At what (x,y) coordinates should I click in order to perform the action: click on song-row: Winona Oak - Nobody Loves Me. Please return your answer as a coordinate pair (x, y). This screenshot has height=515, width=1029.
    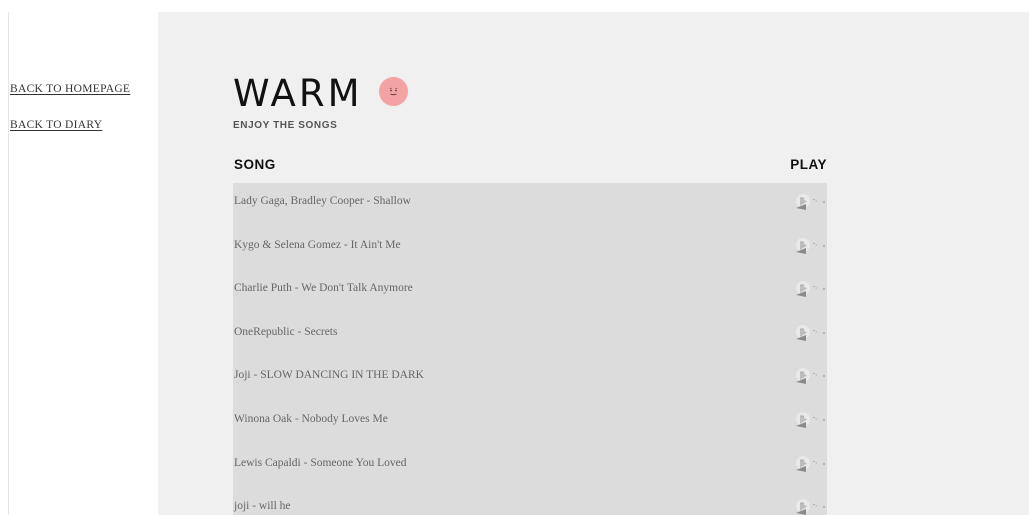
    Looking at the image, I should click on (530, 423).